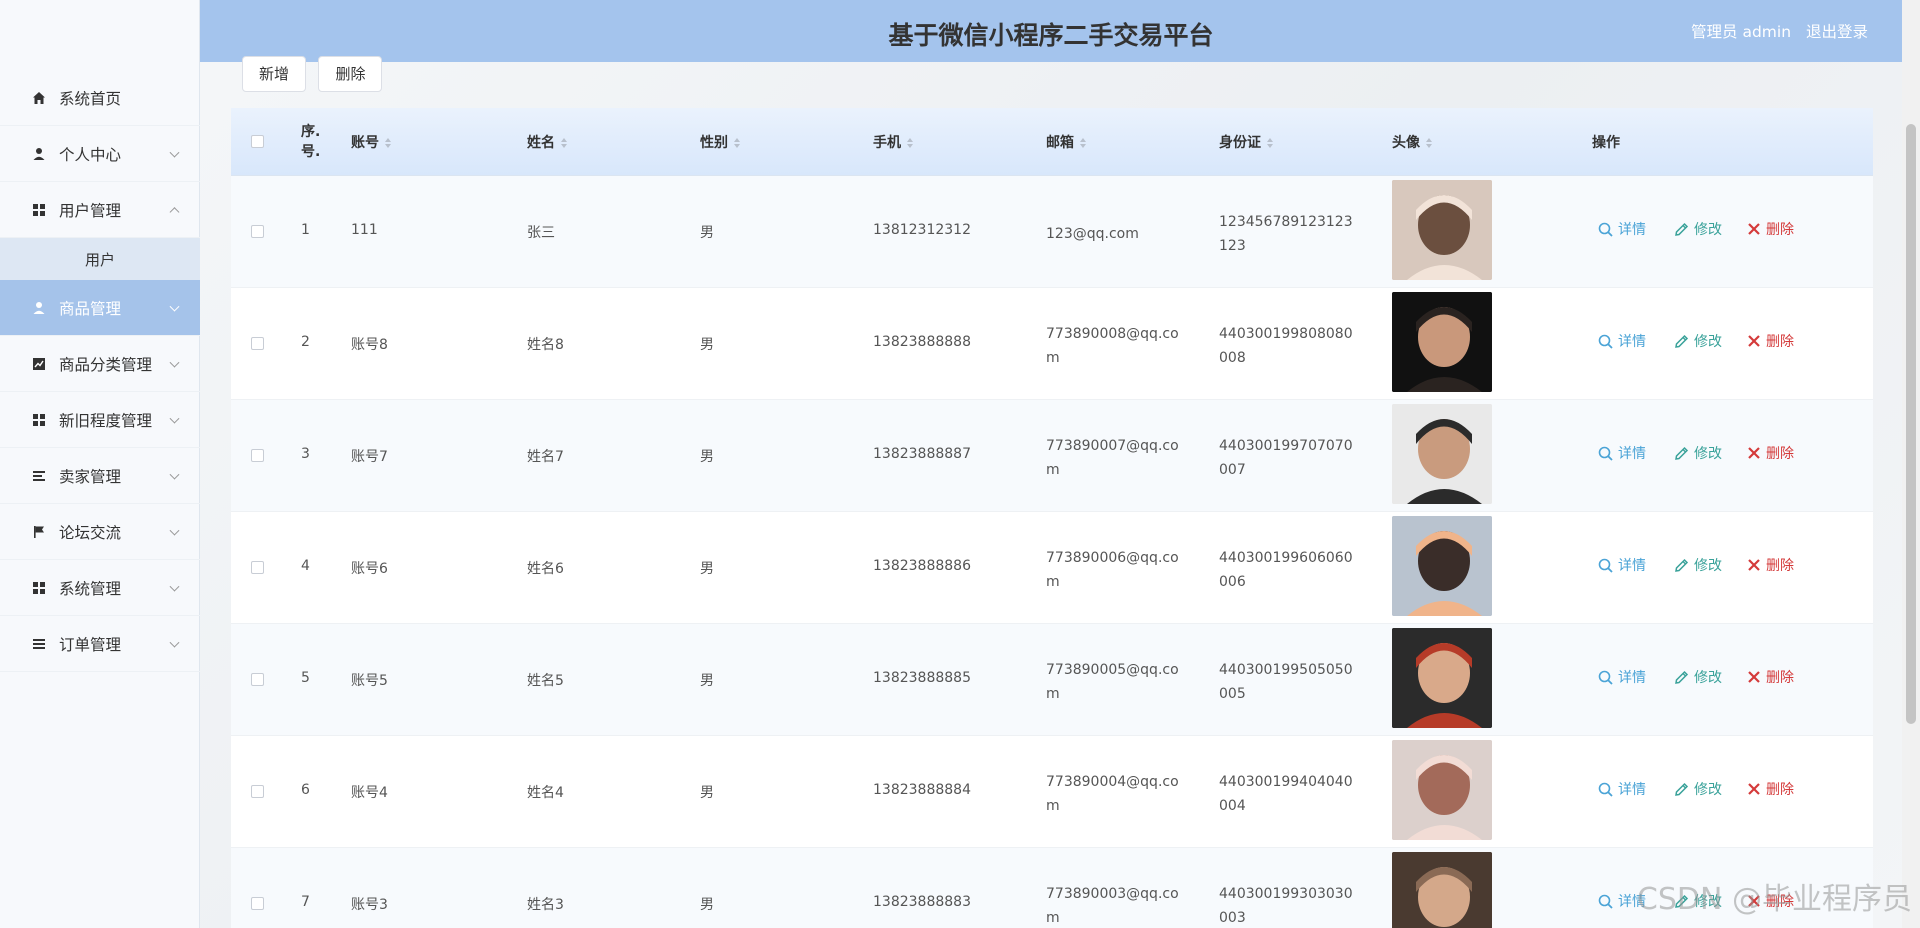  What do you see at coordinates (720, 142) in the screenshot?
I see `col-gender: 性别` at bounding box center [720, 142].